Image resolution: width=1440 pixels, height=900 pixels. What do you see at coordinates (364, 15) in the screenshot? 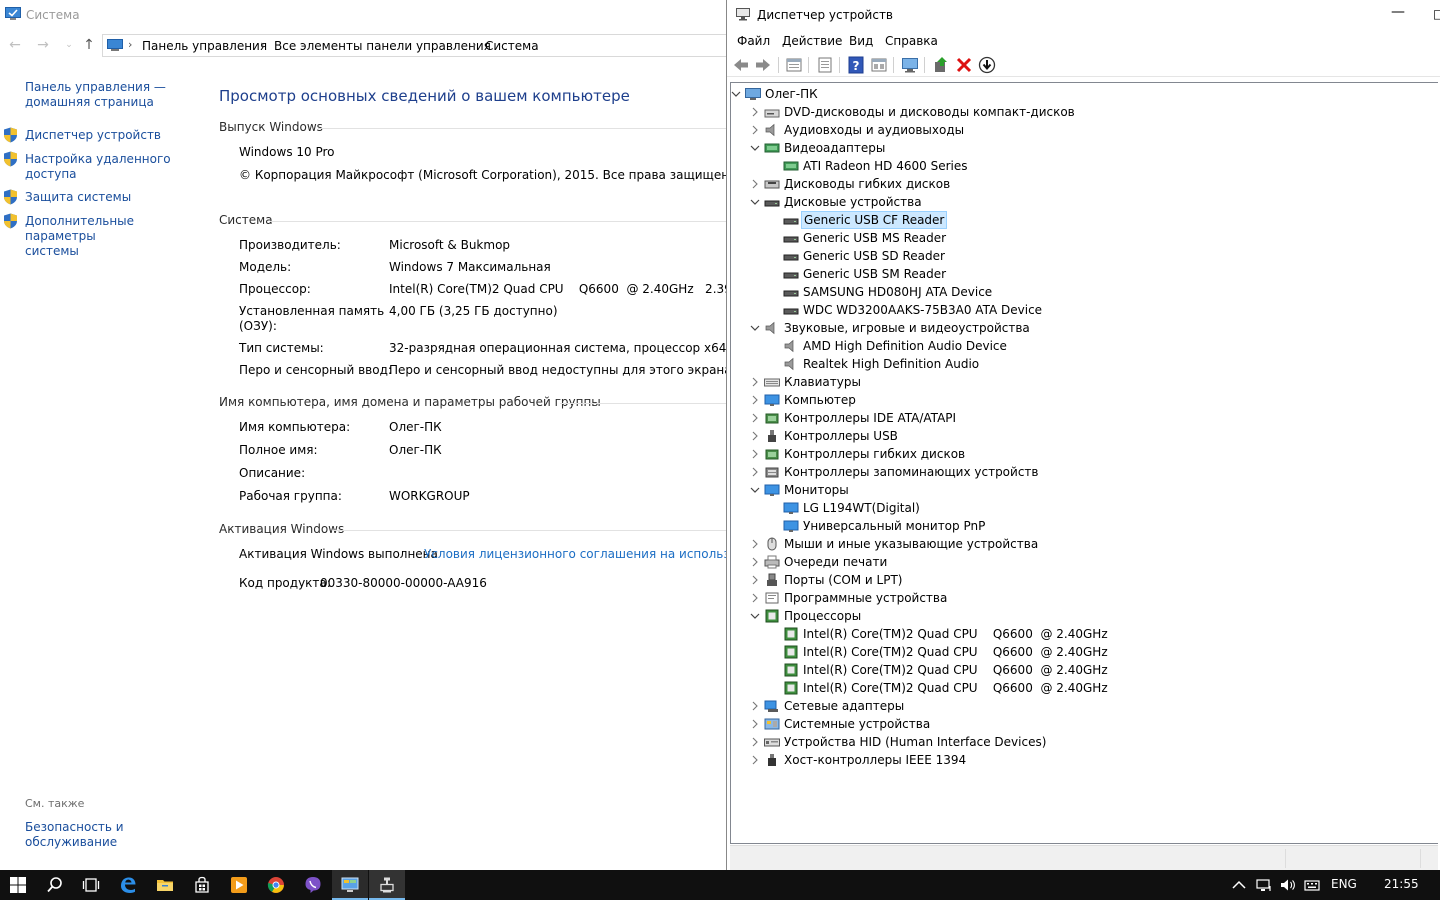
I see `system-title-bar: Система` at bounding box center [364, 15].